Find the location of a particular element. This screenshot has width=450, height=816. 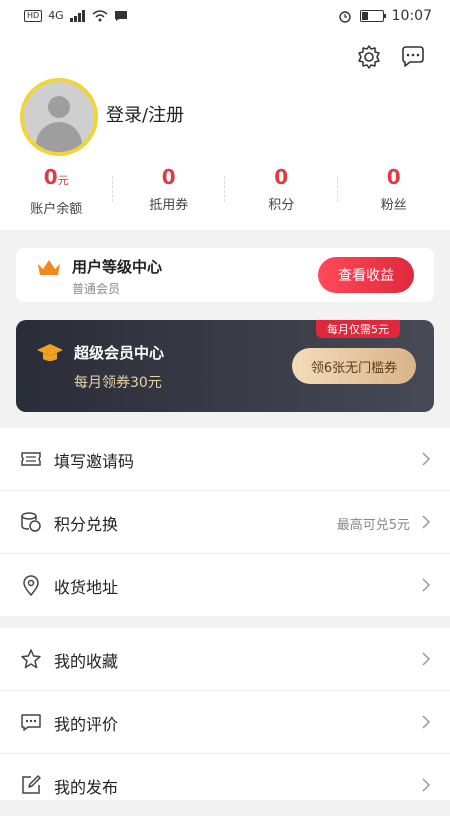

messages-button is located at coordinates (413, 57).